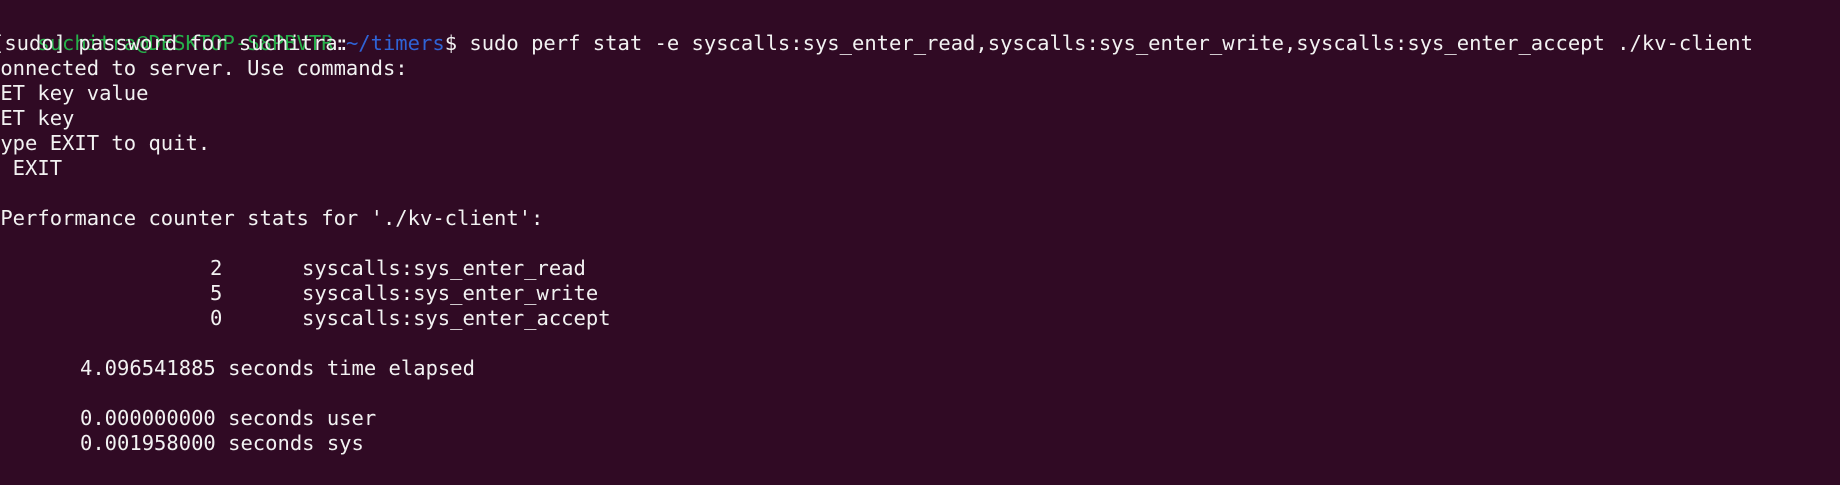 The width and height of the screenshot is (1840, 485). Describe the element at coordinates (457, 43) in the screenshot. I see `prompt-symbol: $` at that location.